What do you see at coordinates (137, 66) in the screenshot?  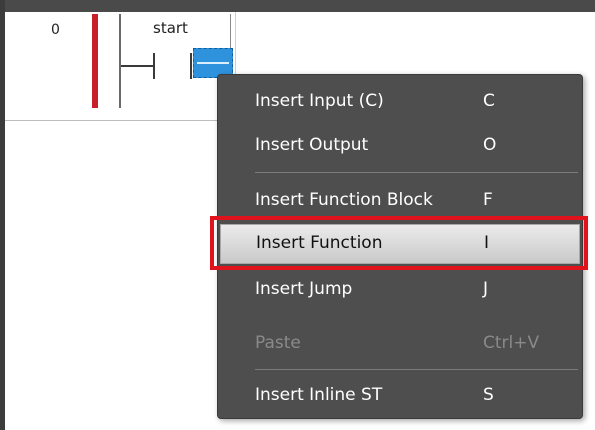 I see `rung-wire-horizontal` at bounding box center [137, 66].